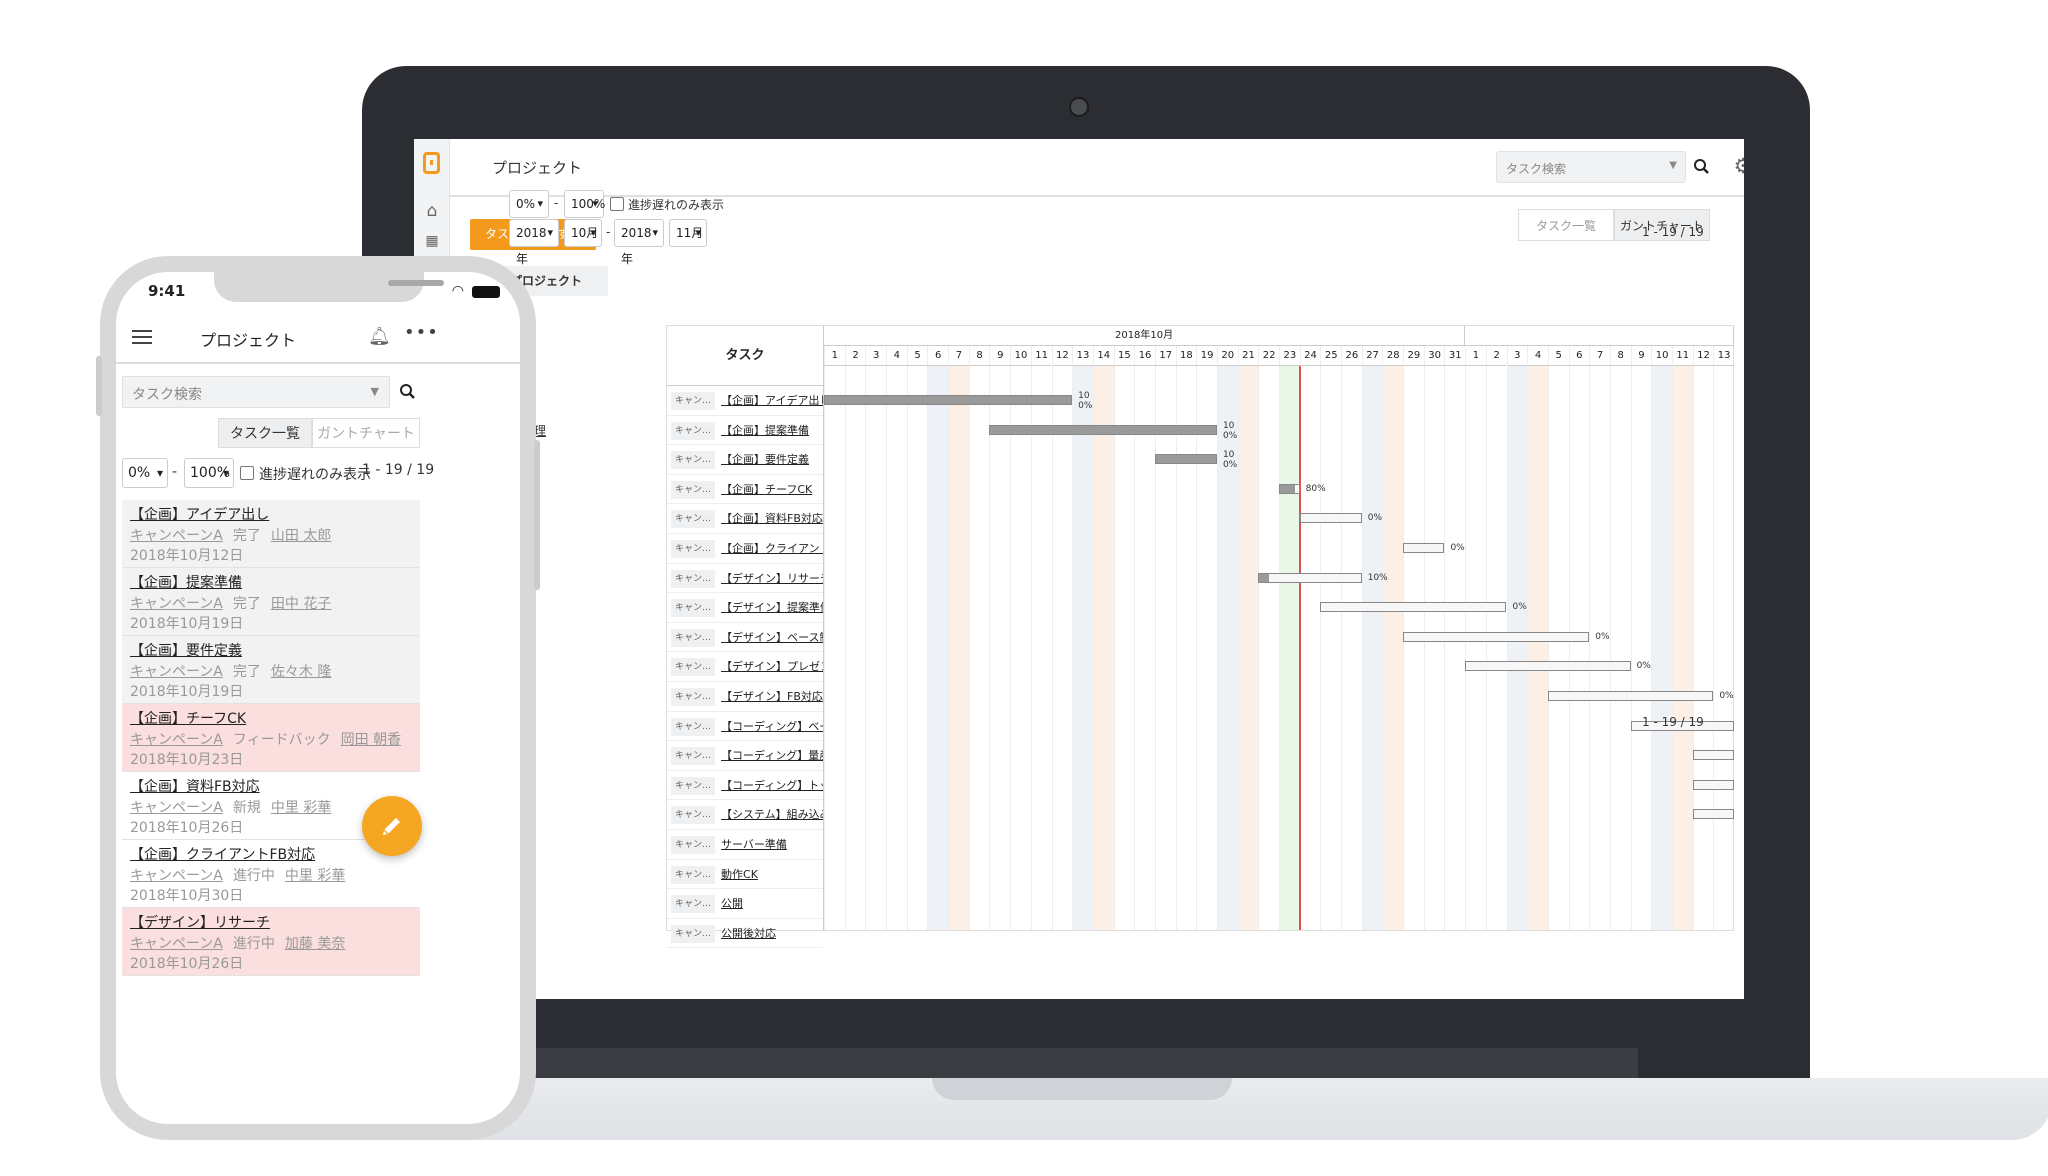 The image size is (2048, 1176). I want to click on task-card: 【企画】アイデア出し キャンペーンA 完了 山田 太郎 2018年10月12日, so click(271, 534).